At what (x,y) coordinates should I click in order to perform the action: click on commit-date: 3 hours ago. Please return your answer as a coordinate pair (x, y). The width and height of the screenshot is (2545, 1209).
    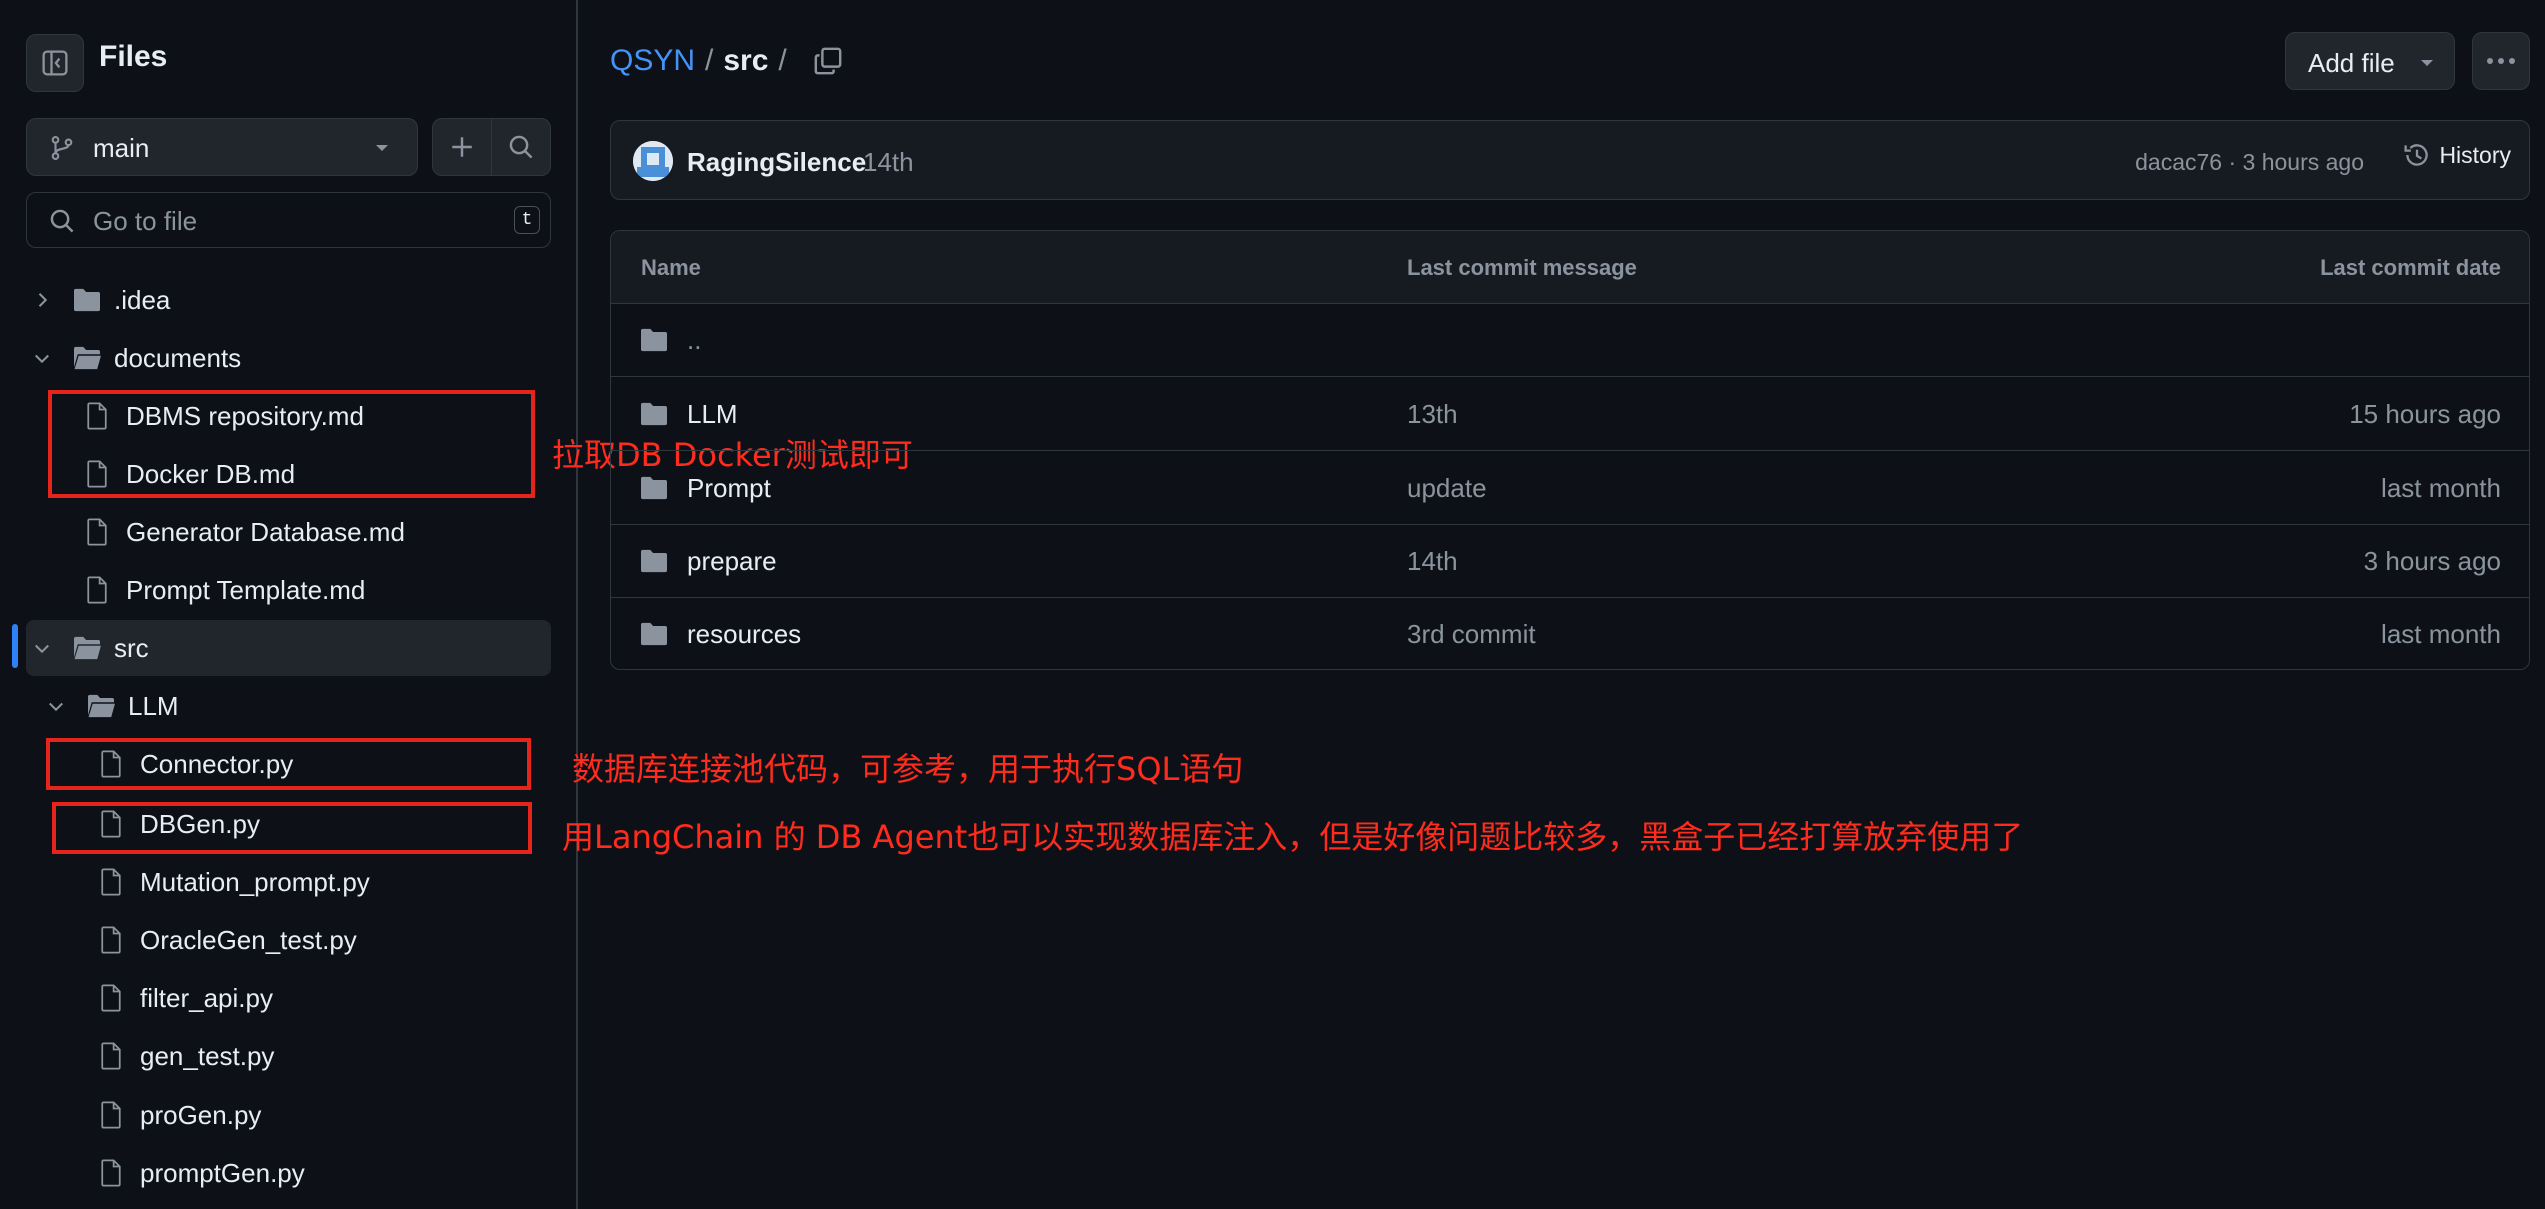
    Looking at the image, I should click on (2432, 561).